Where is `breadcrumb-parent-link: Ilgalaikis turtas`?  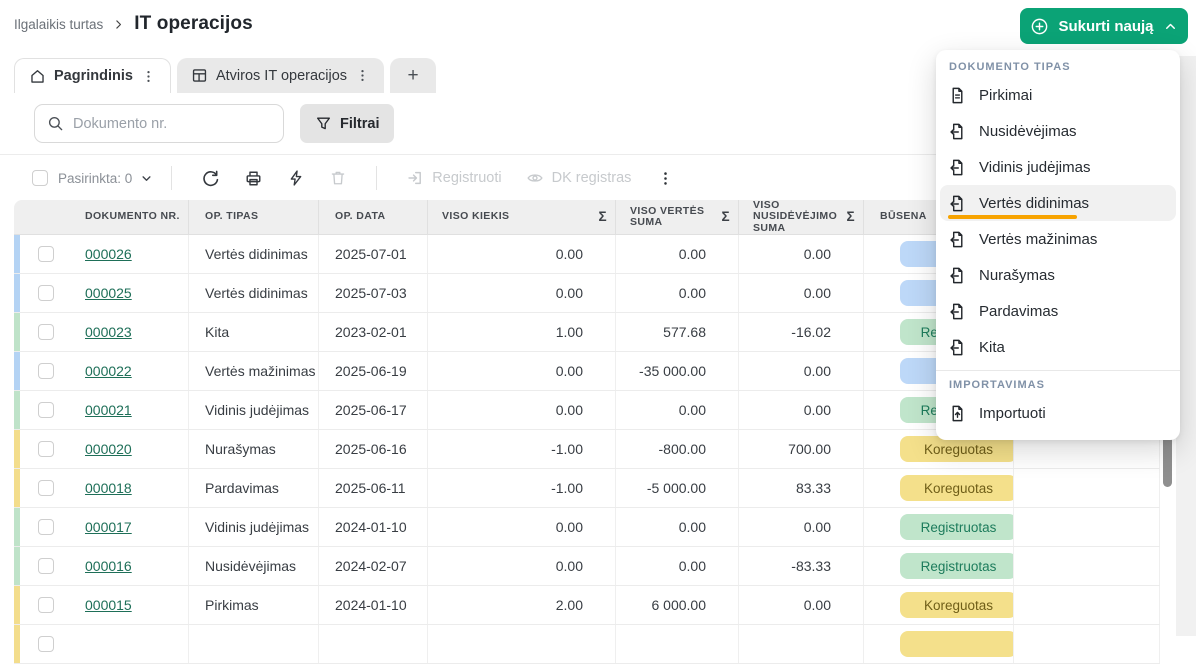
breadcrumb-parent-link: Ilgalaikis turtas is located at coordinates (58, 24).